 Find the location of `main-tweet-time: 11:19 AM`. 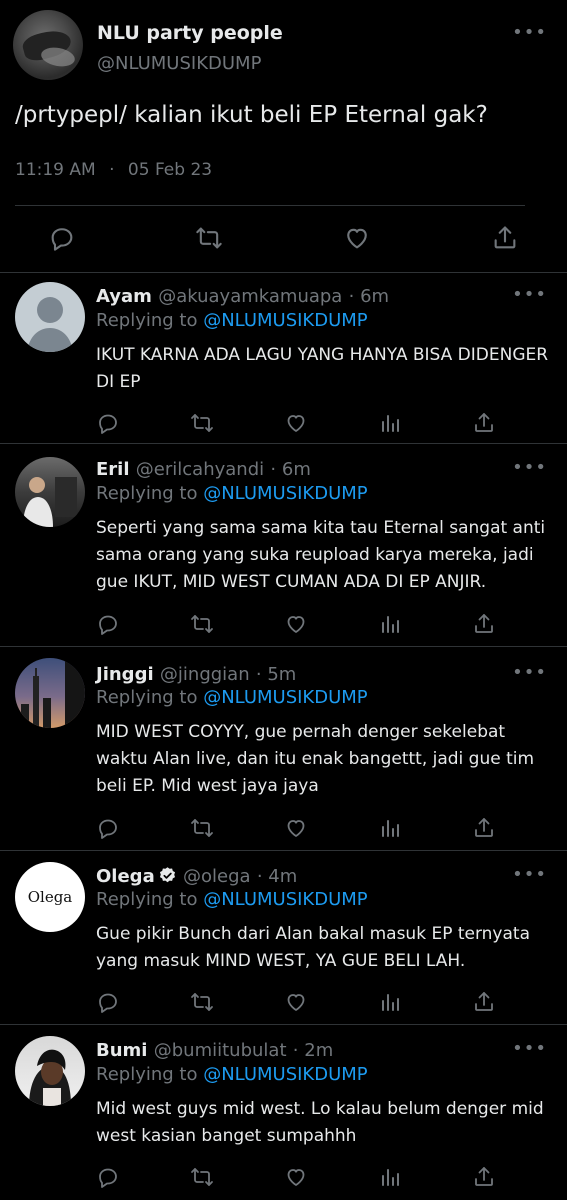

main-tweet-time: 11:19 AM is located at coordinates (55, 170).